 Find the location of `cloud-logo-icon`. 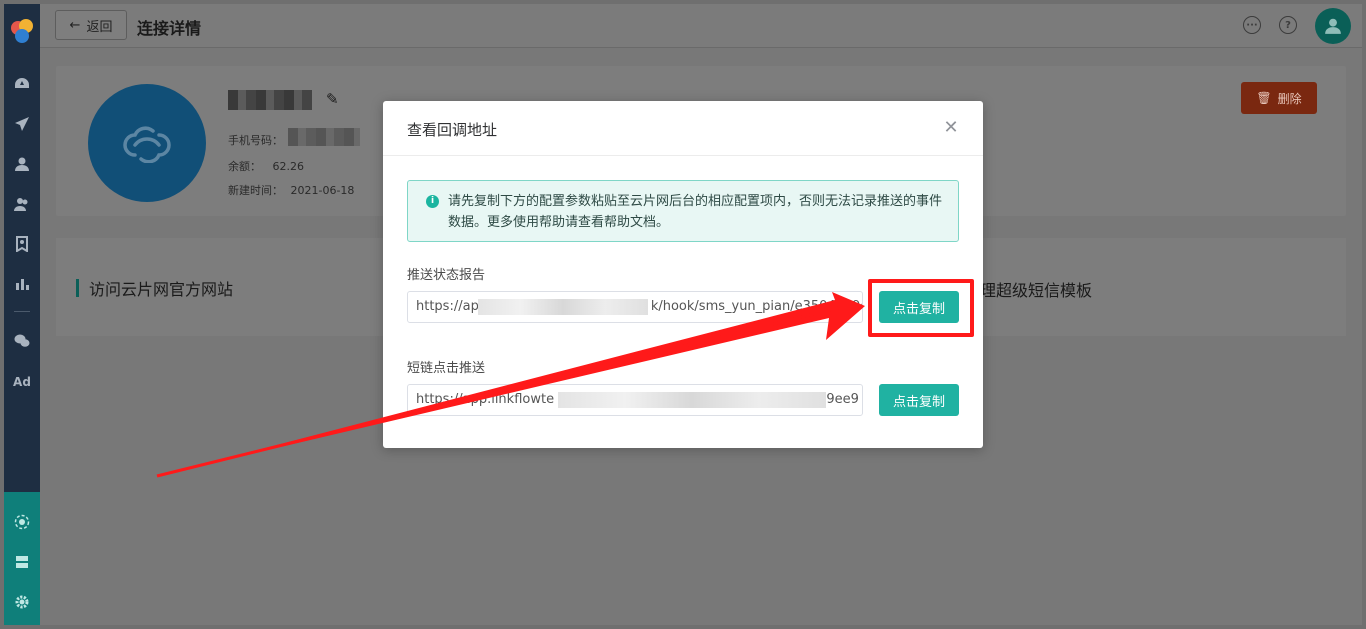

cloud-logo-icon is located at coordinates (147, 144).